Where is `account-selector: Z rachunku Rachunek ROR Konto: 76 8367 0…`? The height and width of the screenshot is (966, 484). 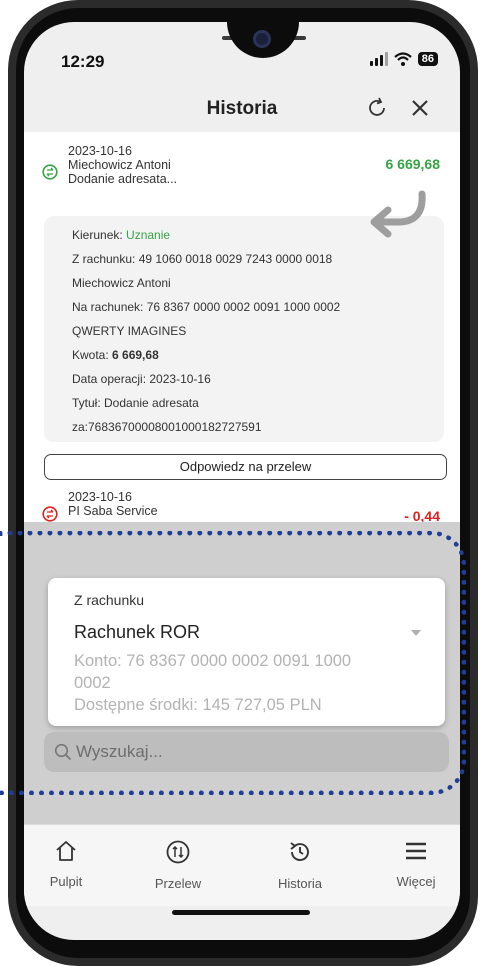
account-selector: Z rachunku Rachunek ROR Konto: 76 8367 0… is located at coordinates (246, 652).